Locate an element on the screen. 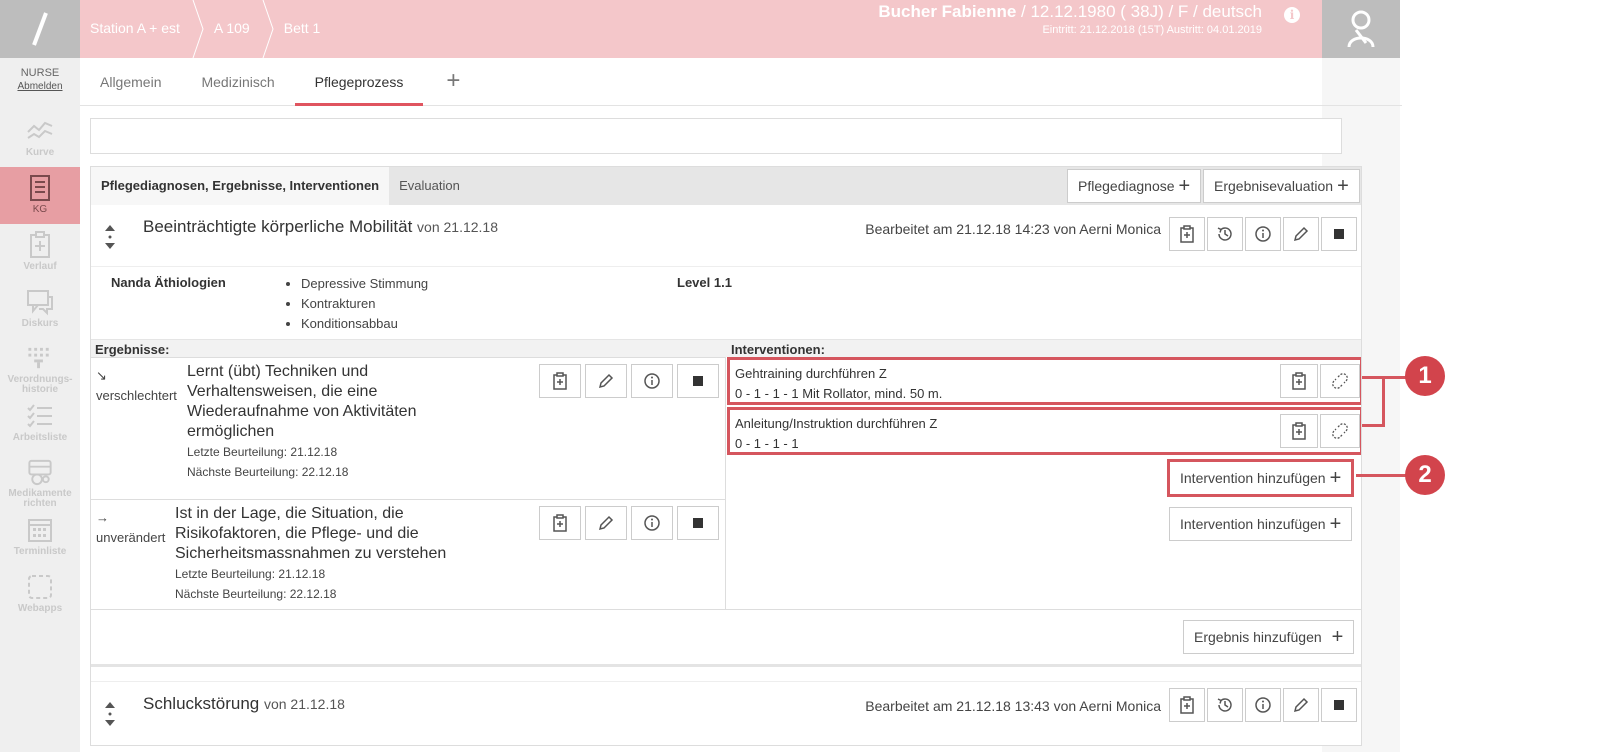 This screenshot has width=1600, height=752. list-item: Kontrakturen is located at coordinates (364, 304).